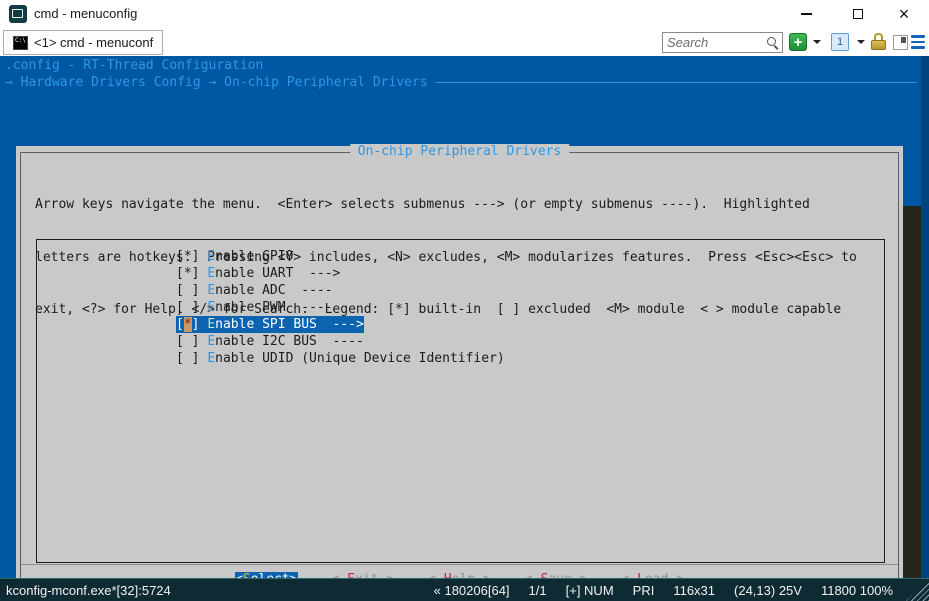  What do you see at coordinates (676, 82) in the screenshot?
I see `breadcrumb-rule` at bounding box center [676, 82].